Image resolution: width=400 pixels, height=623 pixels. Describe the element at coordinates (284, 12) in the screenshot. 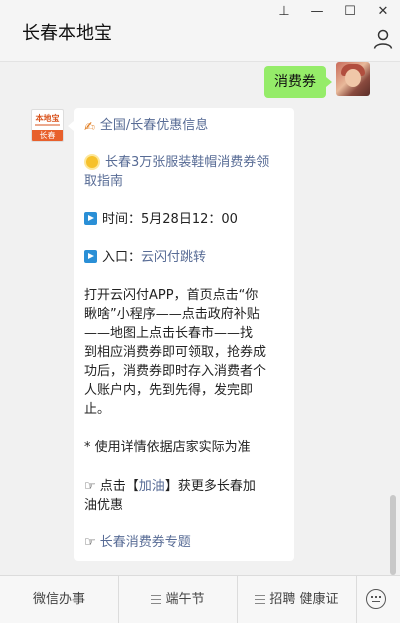

I see `pin-icon: ⊥` at that location.